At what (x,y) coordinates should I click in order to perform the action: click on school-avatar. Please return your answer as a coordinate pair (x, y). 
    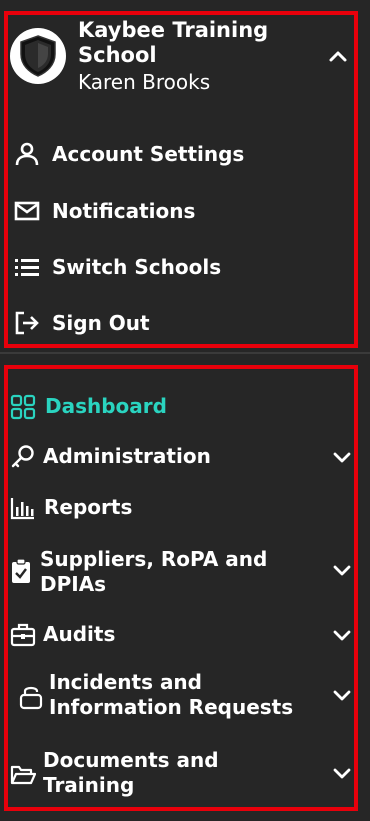
    Looking at the image, I should click on (38, 56).